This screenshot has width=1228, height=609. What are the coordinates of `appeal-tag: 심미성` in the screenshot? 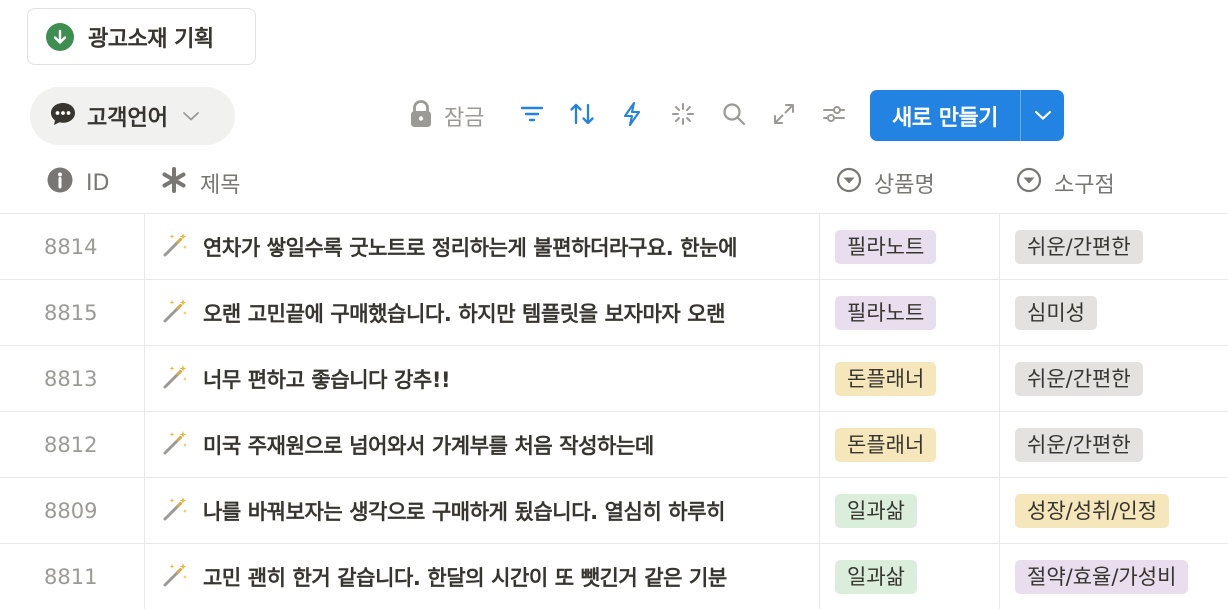 It's located at (1056, 313).